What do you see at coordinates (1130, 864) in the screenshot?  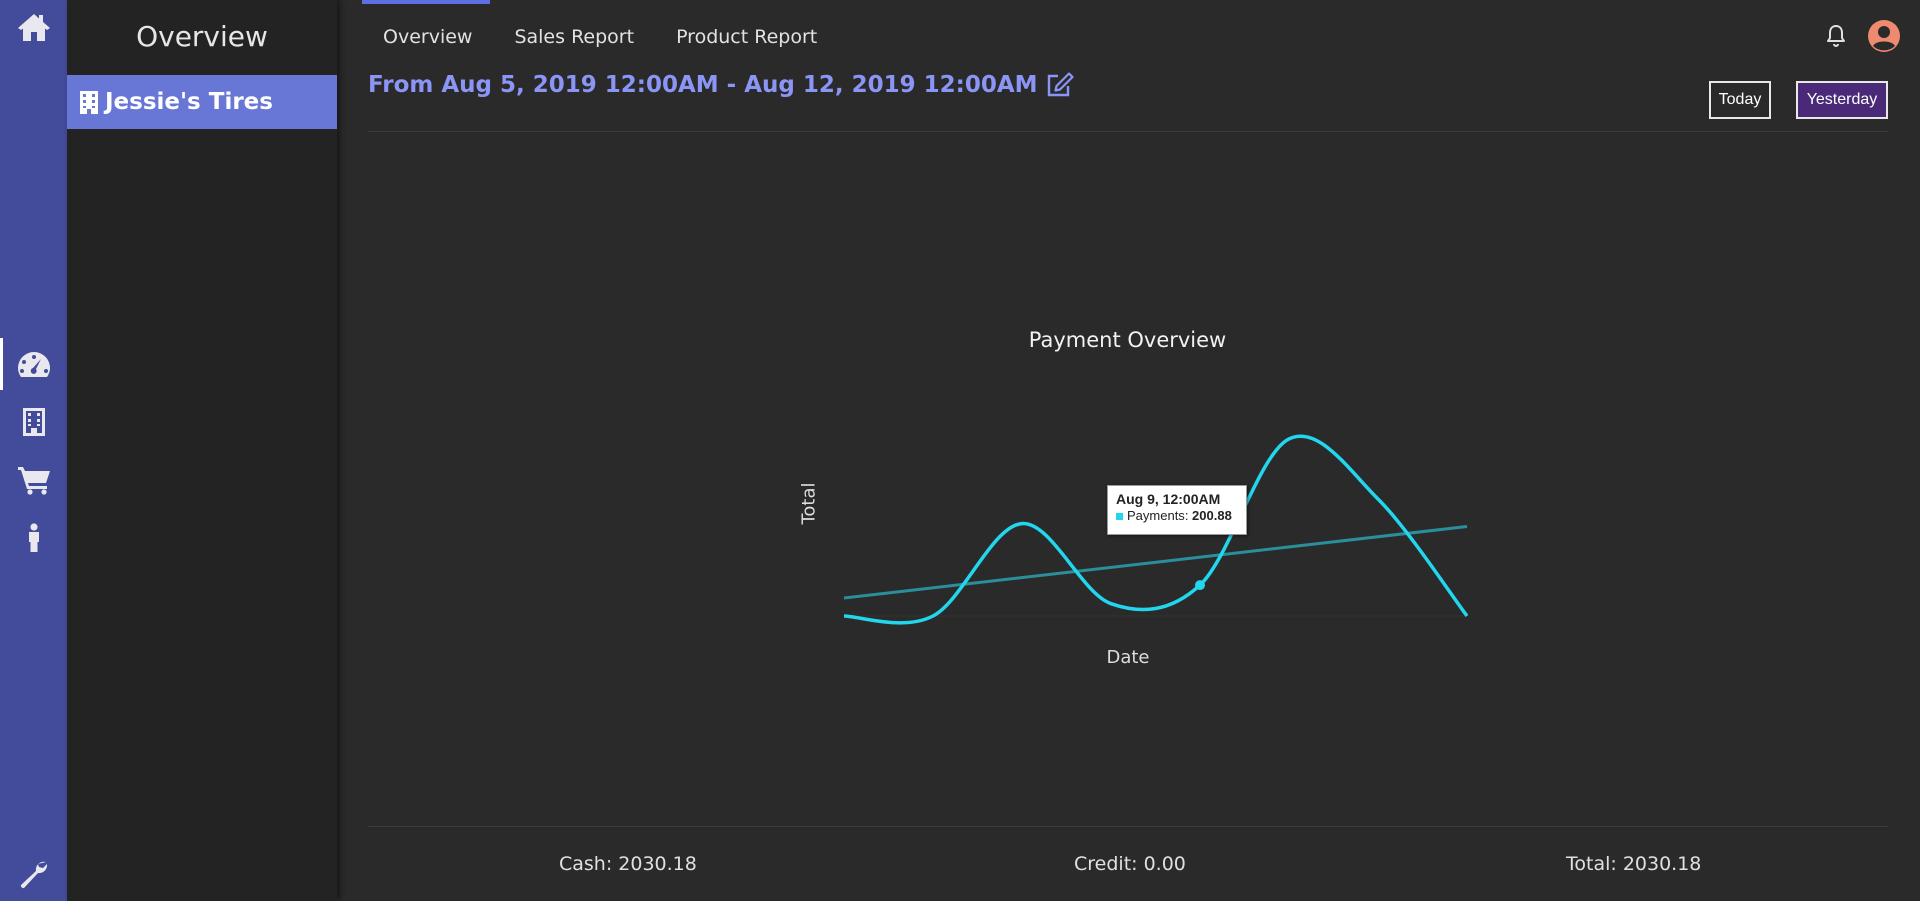 I see `credit-summary: Credit: 0.00` at bounding box center [1130, 864].